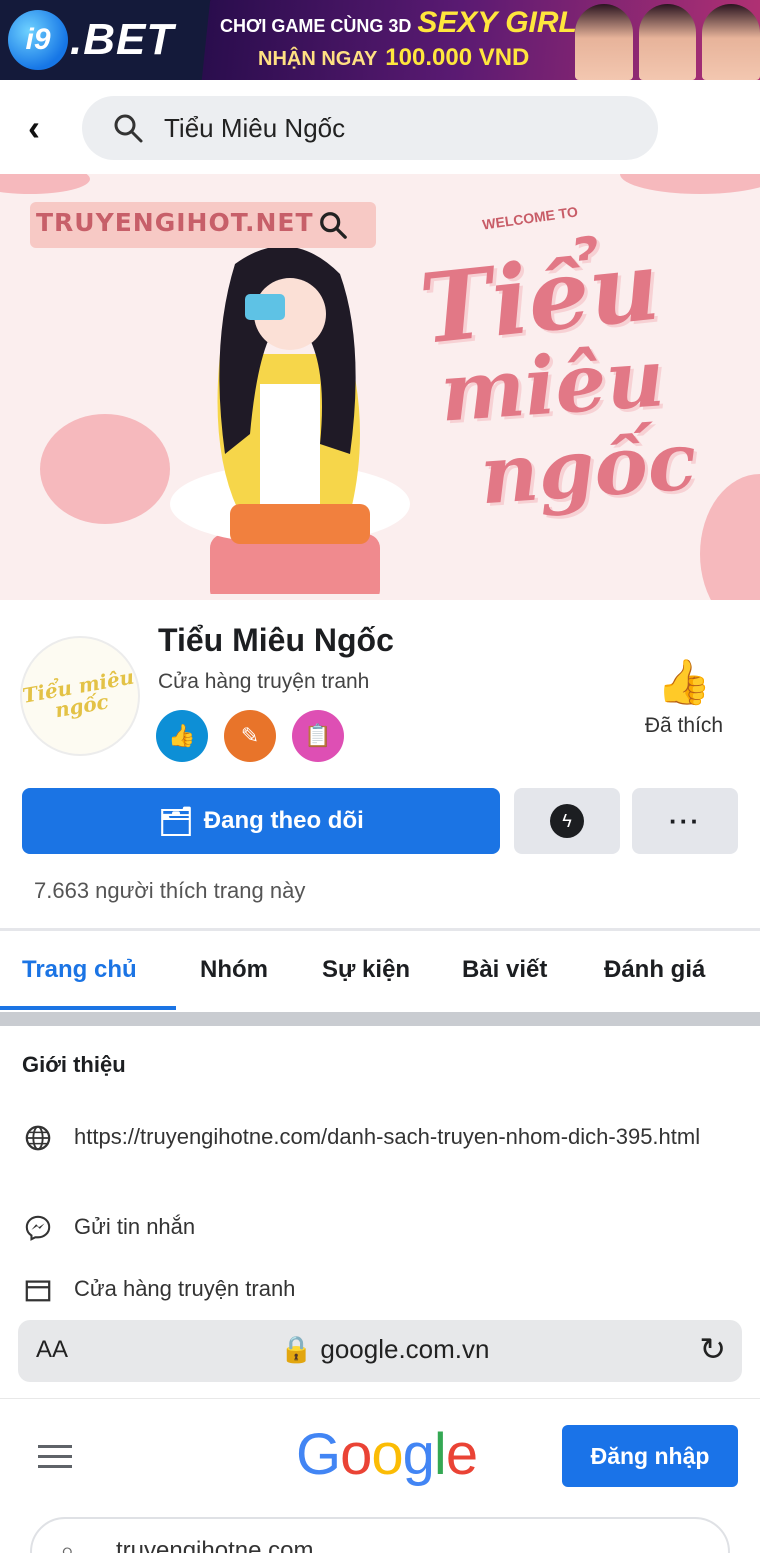  Describe the element at coordinates (366, 970) in the screenshot. I see `tab-events: Sự kiện` at that location.